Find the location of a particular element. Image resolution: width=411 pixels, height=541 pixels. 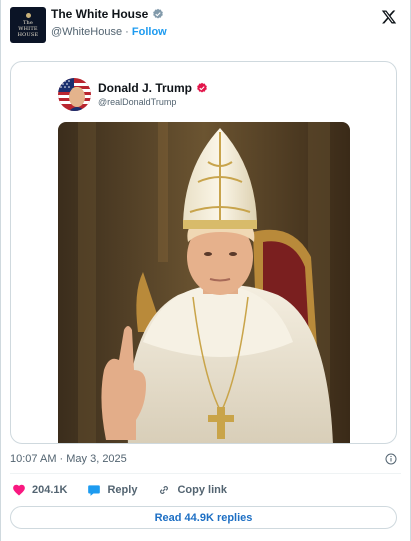

post-actions: 204.1K Reply Copy link is located at coordinates (129, 490).